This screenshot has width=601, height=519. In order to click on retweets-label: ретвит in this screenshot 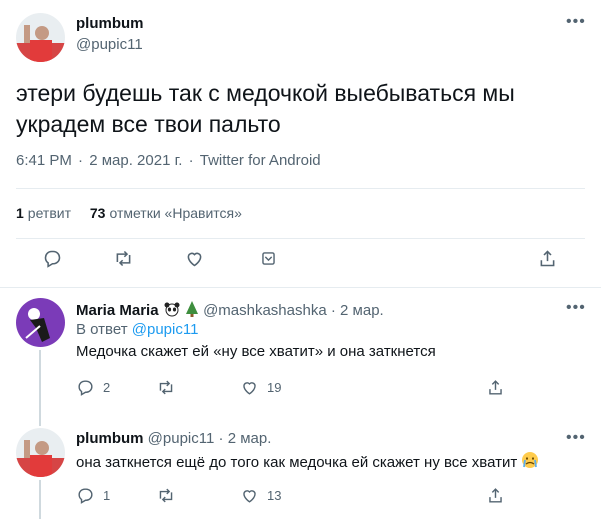, I will do `click(49, 213)`.